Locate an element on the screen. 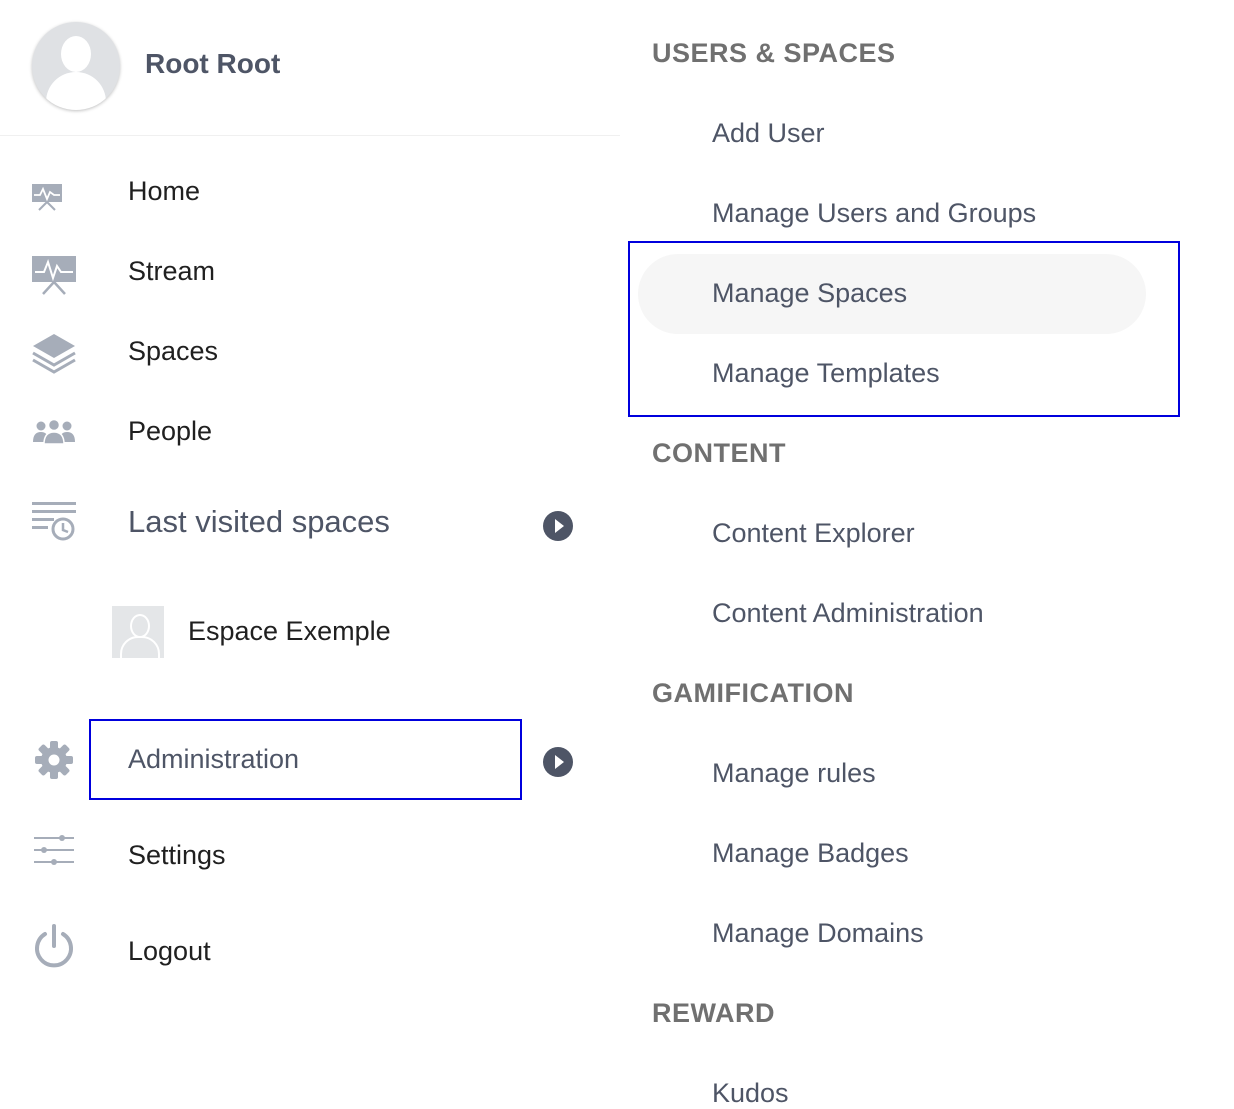 The width and height of the screenshot is (1234, 1109). nav-item-spaces: Spaces is located at coordinates (310, 352).